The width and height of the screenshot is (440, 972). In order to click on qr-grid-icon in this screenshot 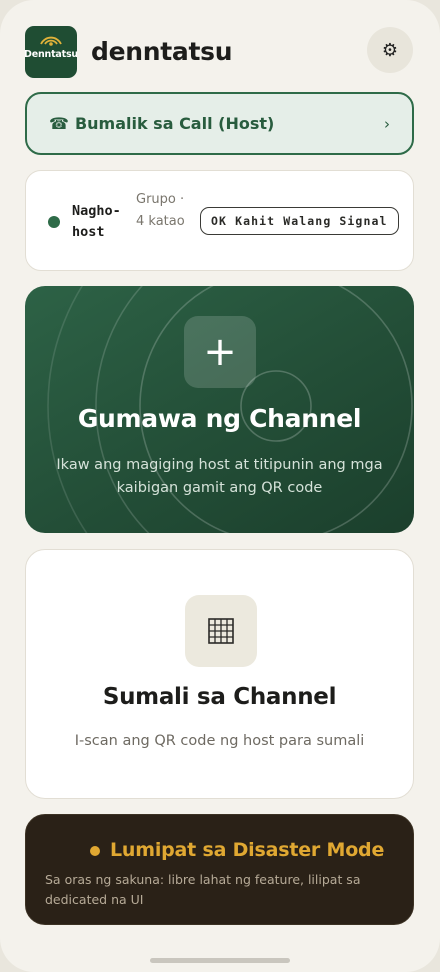, I will do `click(221, 631)`.